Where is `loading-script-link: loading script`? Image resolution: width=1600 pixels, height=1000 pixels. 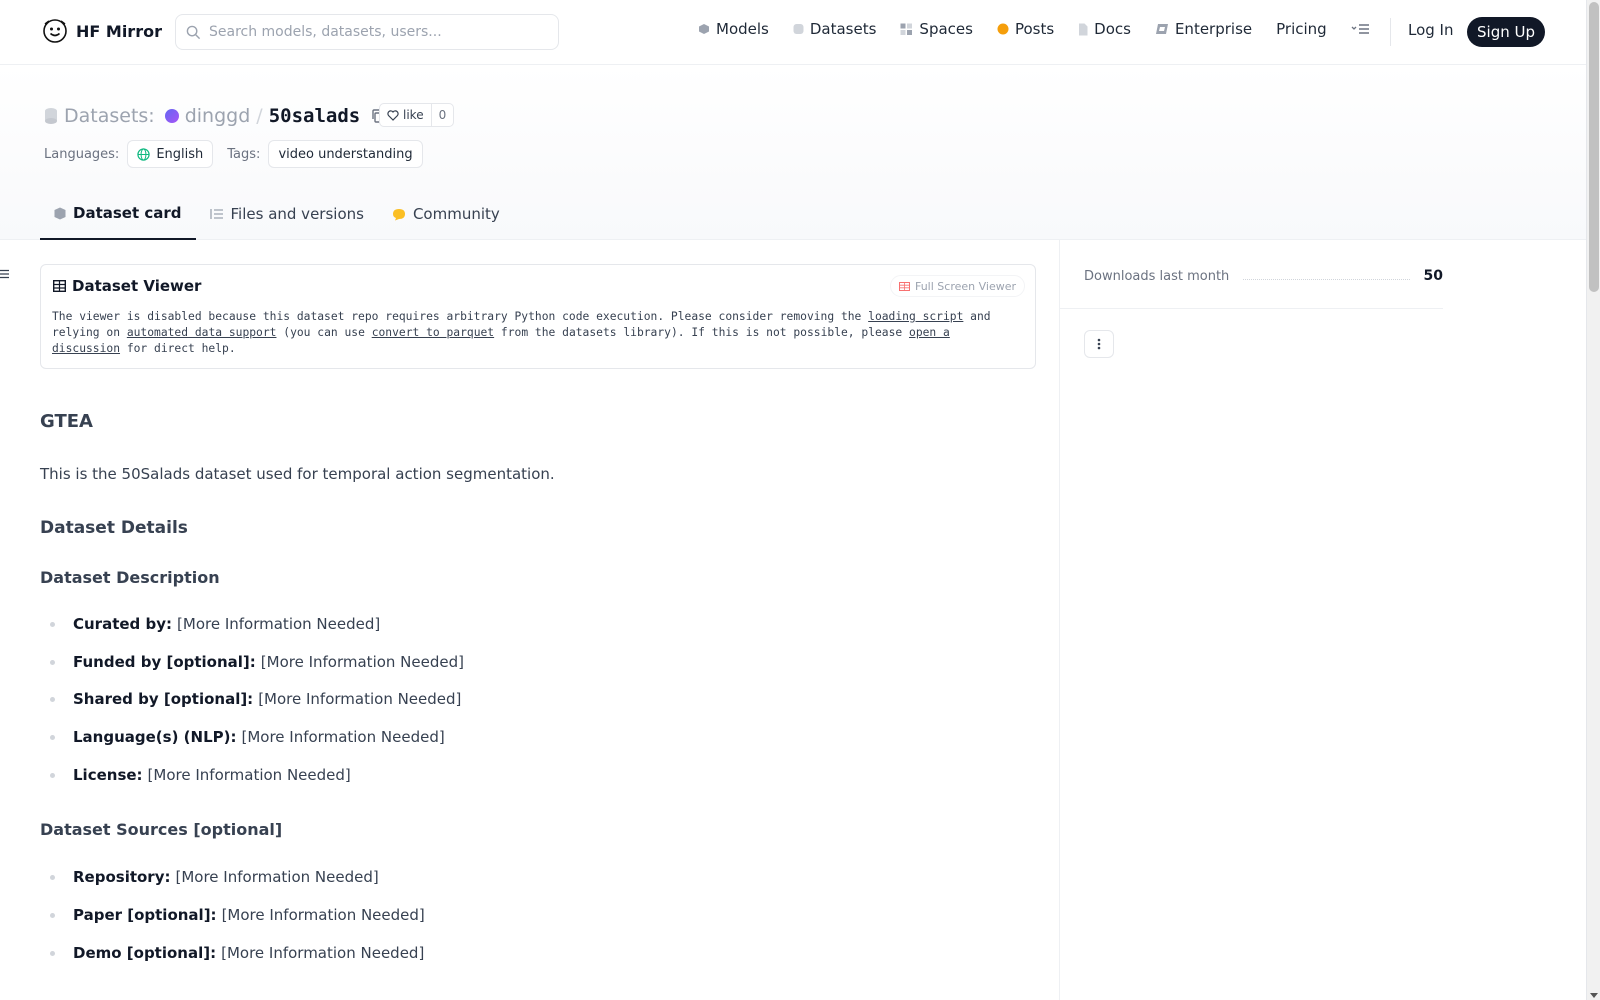
loading-script-link: loading script is located at coordinates (915, 316).